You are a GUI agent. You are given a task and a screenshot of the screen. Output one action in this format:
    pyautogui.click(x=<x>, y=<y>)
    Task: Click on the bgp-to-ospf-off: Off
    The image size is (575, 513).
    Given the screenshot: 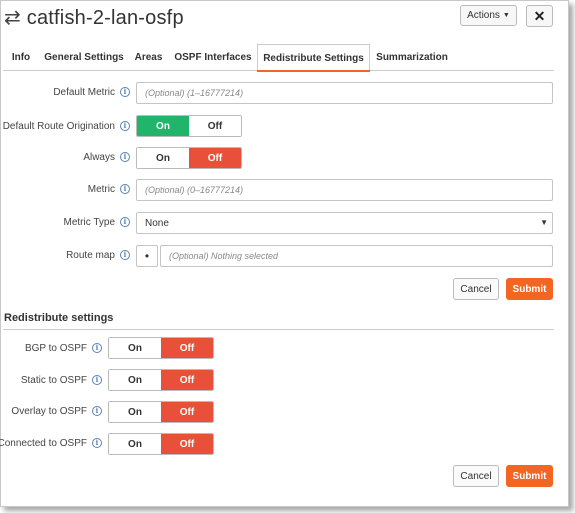 What is the action you would take?
    pyautogui.click(x=187, y=348)
    